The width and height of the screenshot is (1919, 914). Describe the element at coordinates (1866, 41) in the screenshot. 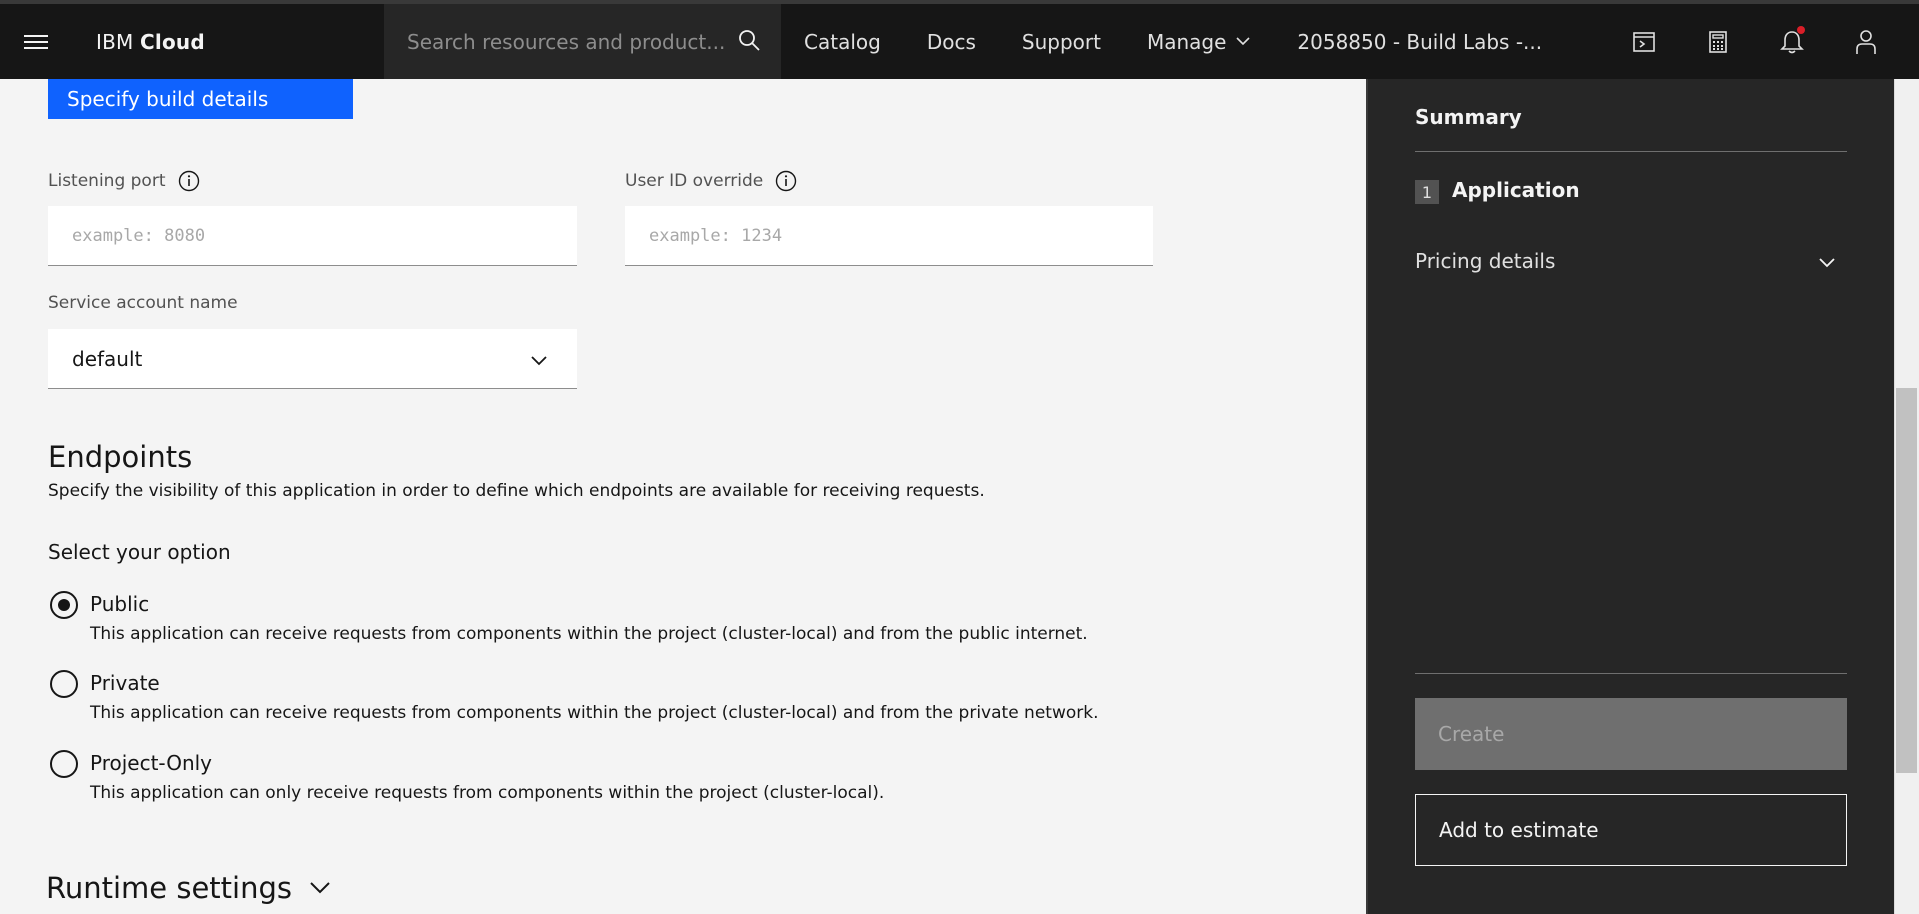

I see `user-icon` at that location.